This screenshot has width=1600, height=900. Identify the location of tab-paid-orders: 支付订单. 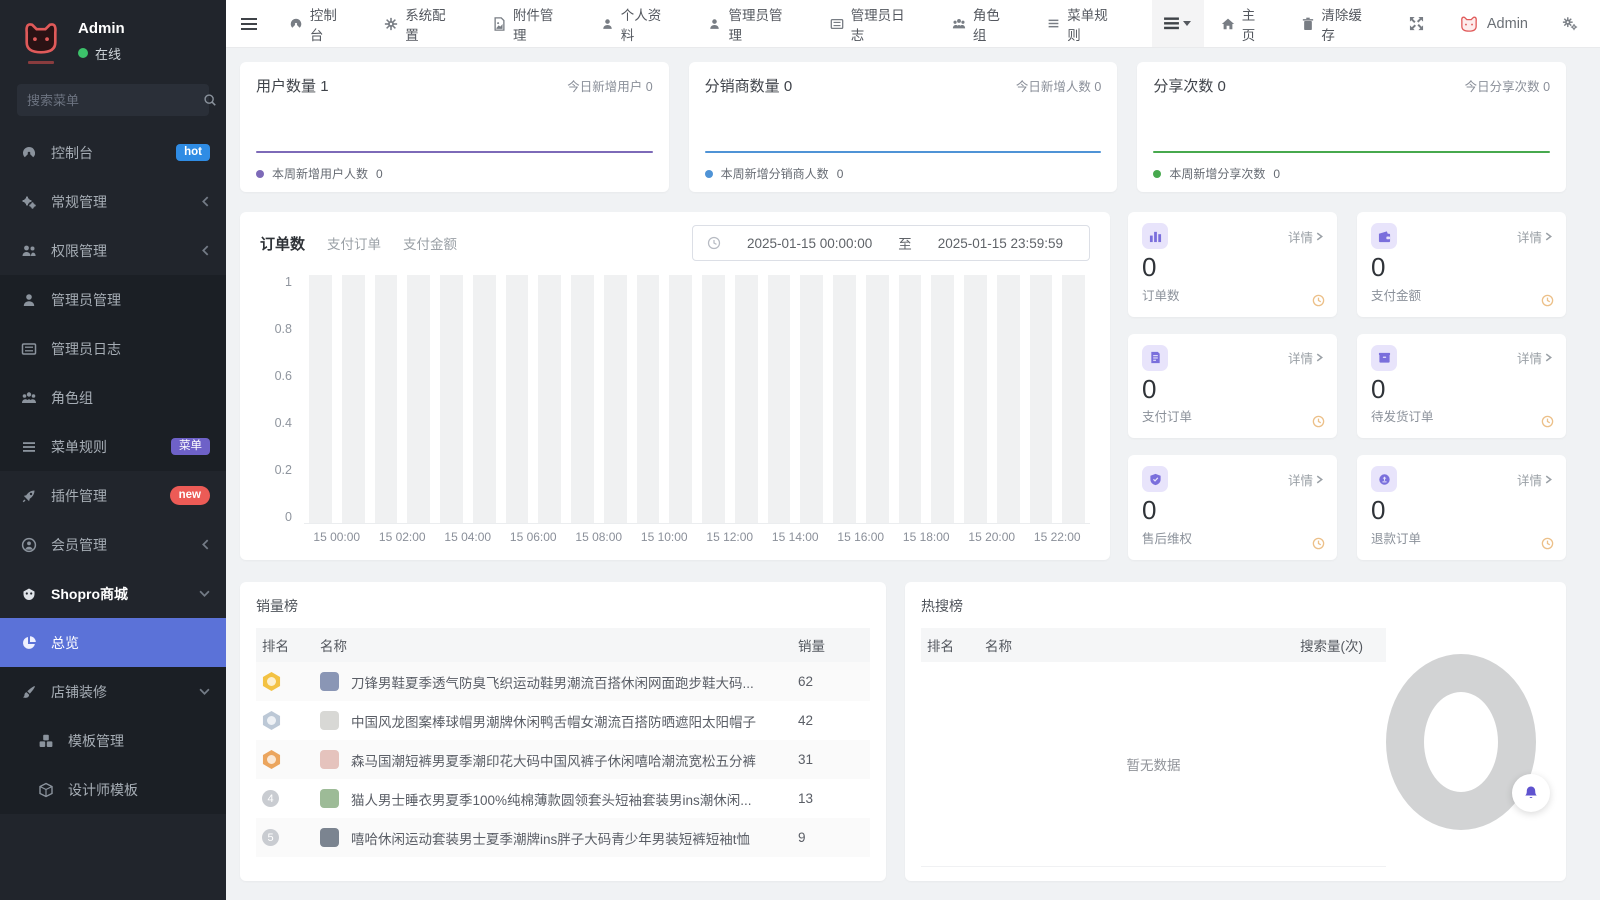
(354, 243).